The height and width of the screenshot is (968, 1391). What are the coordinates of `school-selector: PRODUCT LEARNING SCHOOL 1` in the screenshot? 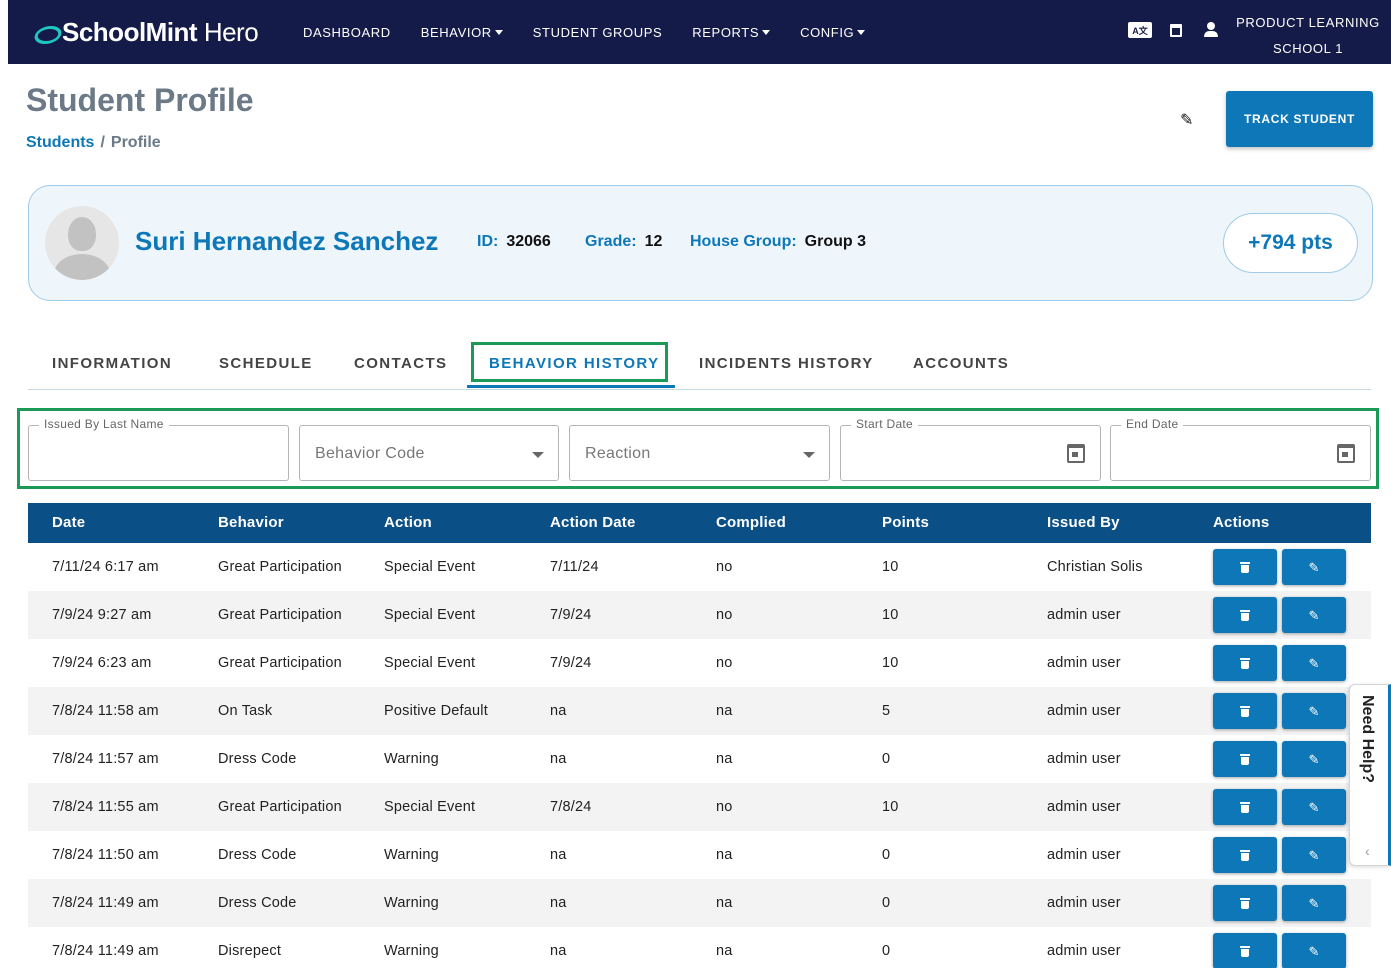 It's located at (1308, 36).